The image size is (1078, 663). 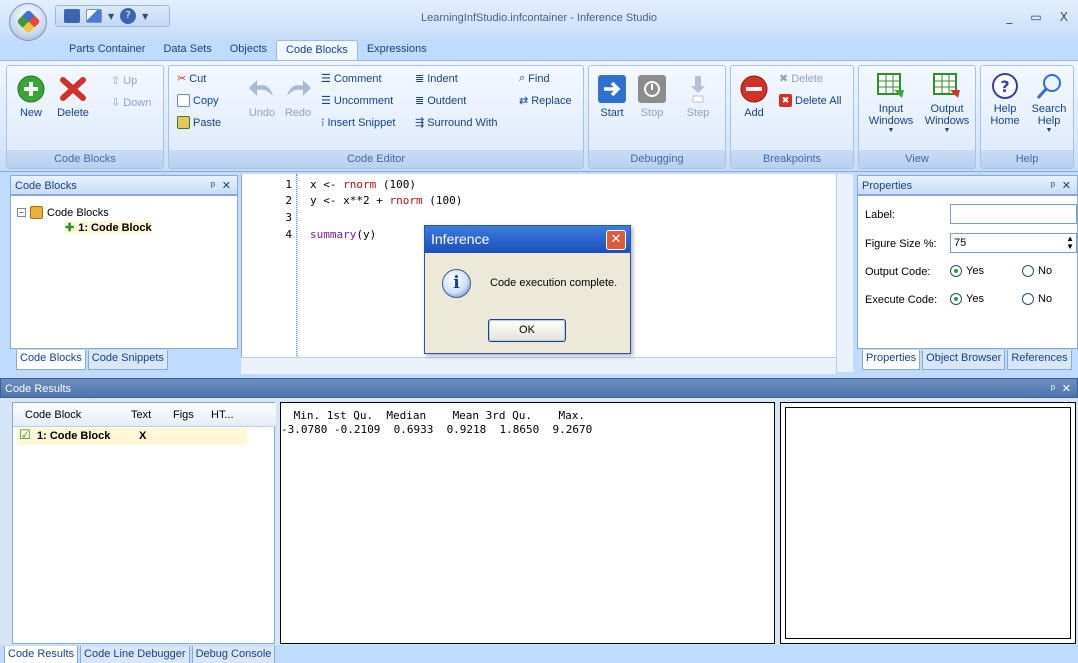 What do you see at coordinates (1035, 17) in the screenshot?
I see `maximize-button: ▭` at bounding box center [1035, 17].